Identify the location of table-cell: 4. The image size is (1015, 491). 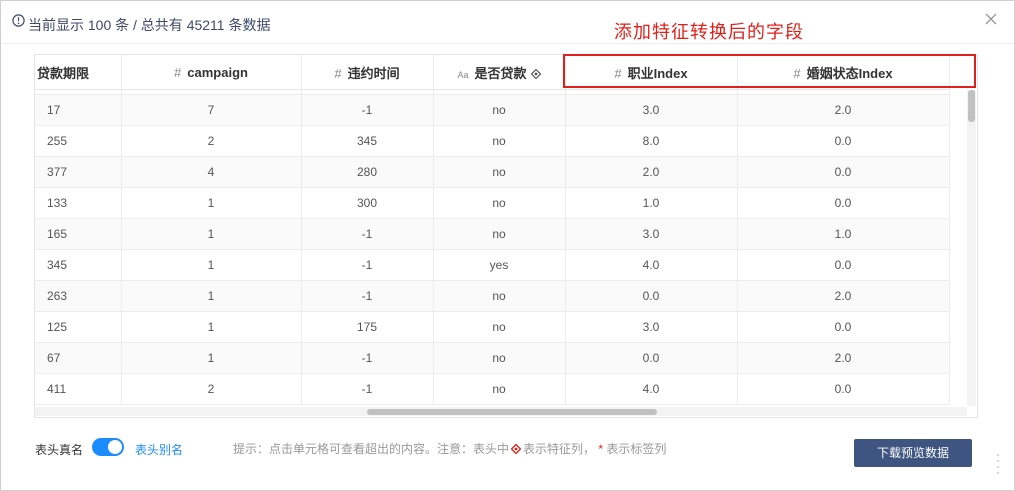
(211, 172).